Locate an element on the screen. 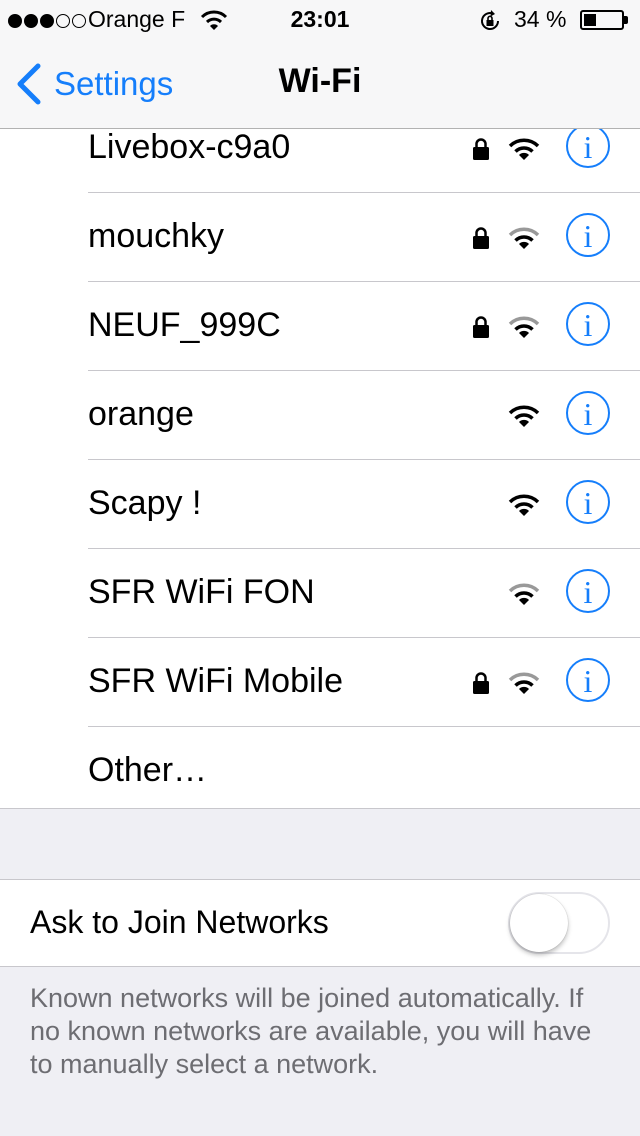 Image resolution: width=640 pixels, height=1136 pixels. header: Orange F 23:01 34 % Settings Wi-Fi is located at coordinates (320, 64).